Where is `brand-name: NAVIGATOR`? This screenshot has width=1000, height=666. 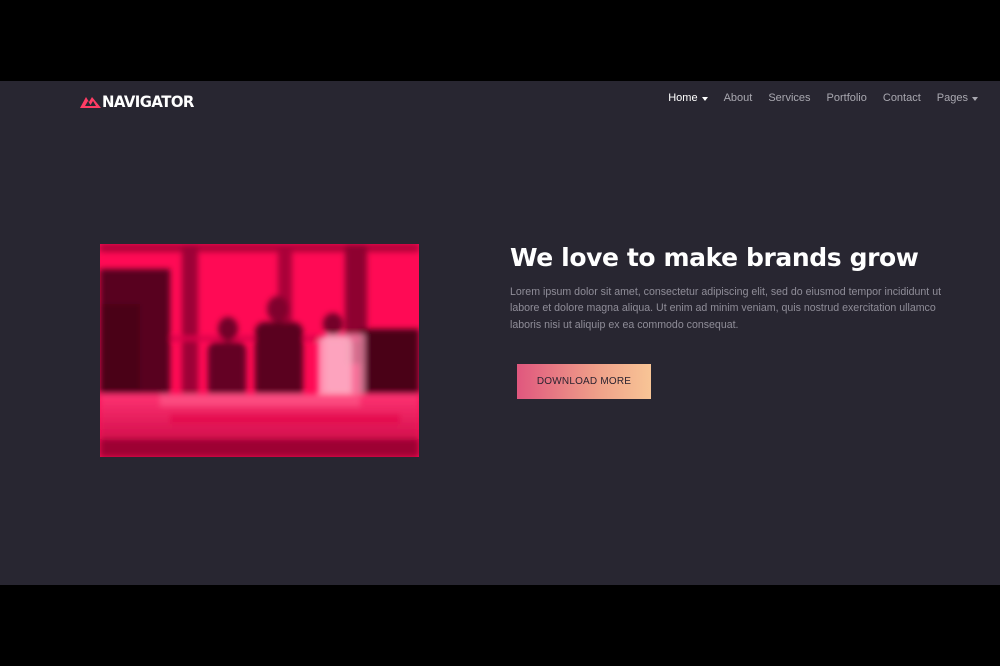 brand-name: NAVIGATOR is located at coordinates (148, 101).